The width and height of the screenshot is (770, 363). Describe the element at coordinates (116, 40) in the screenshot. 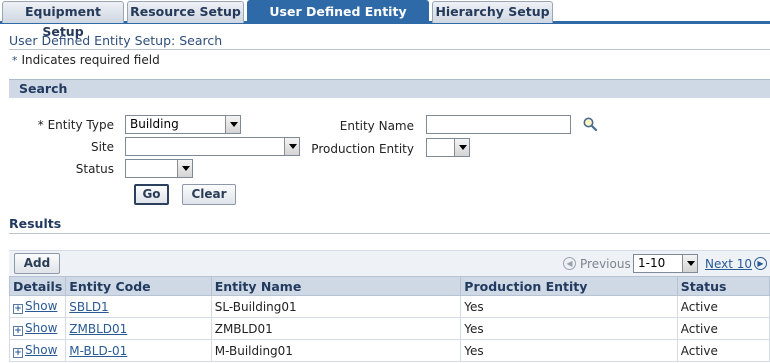

I see `page-title: User Defined Entity Setup: Search` at that location.